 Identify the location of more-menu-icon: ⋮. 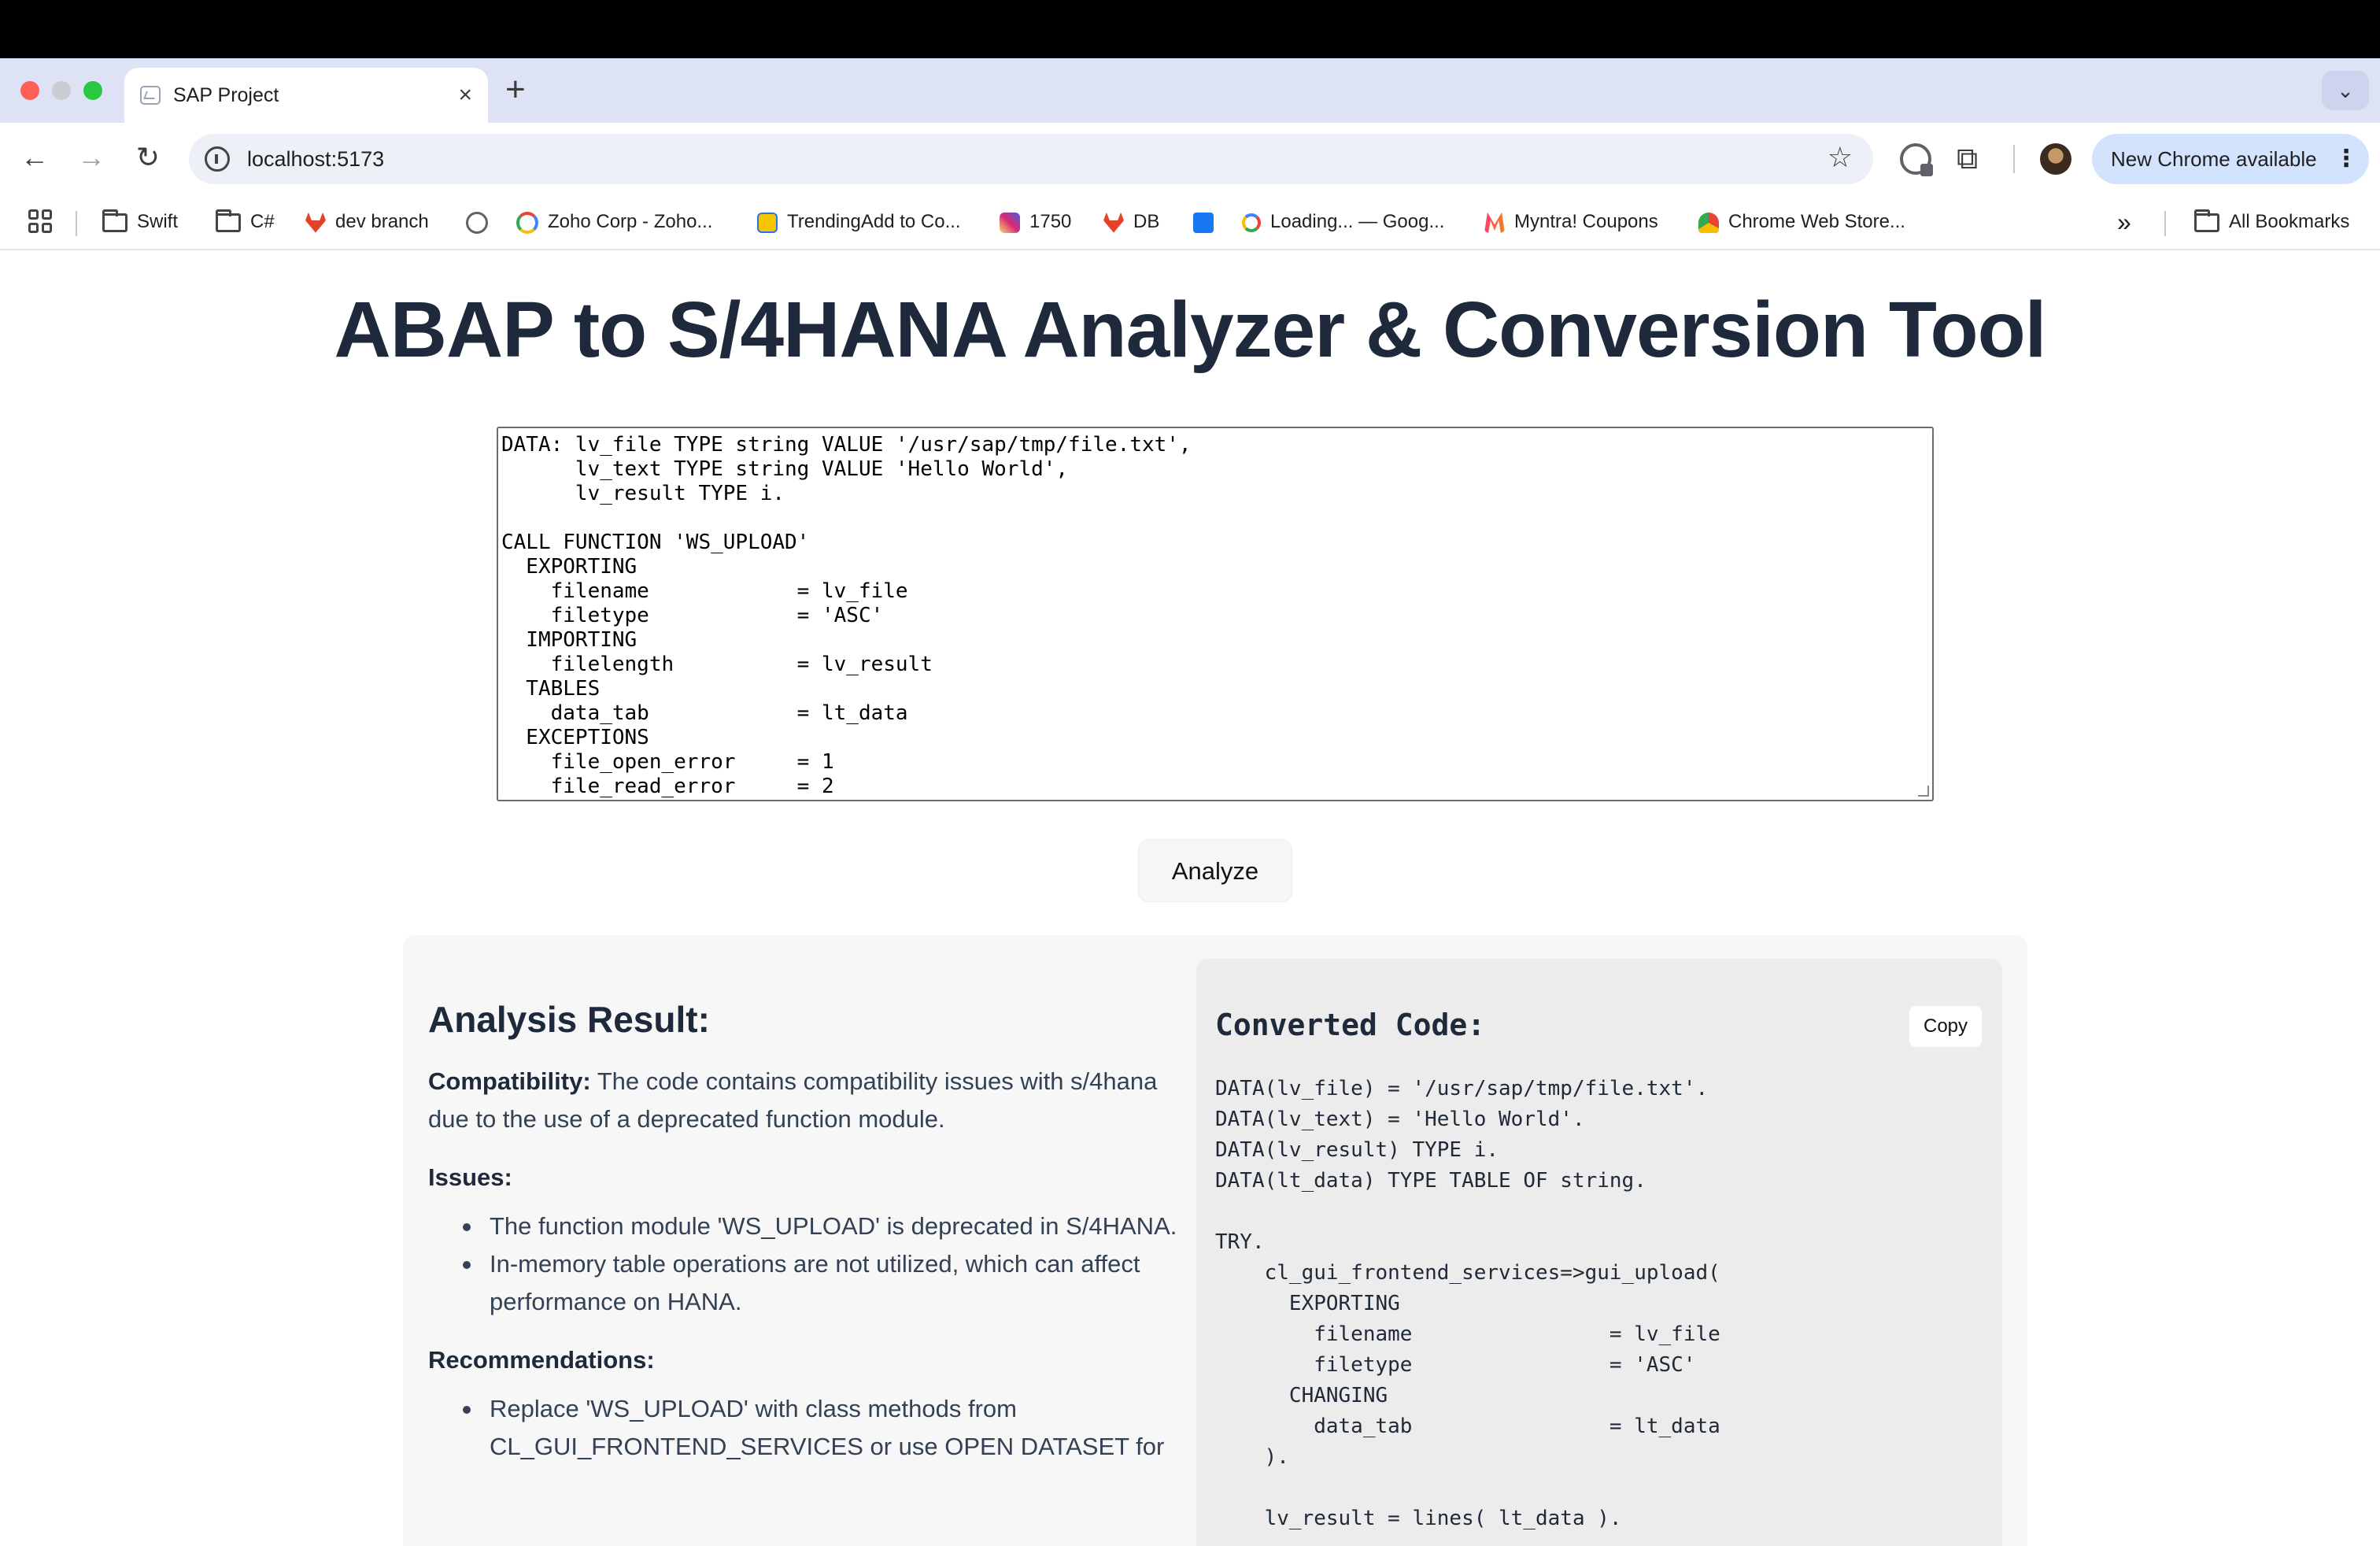
(2346, 159).